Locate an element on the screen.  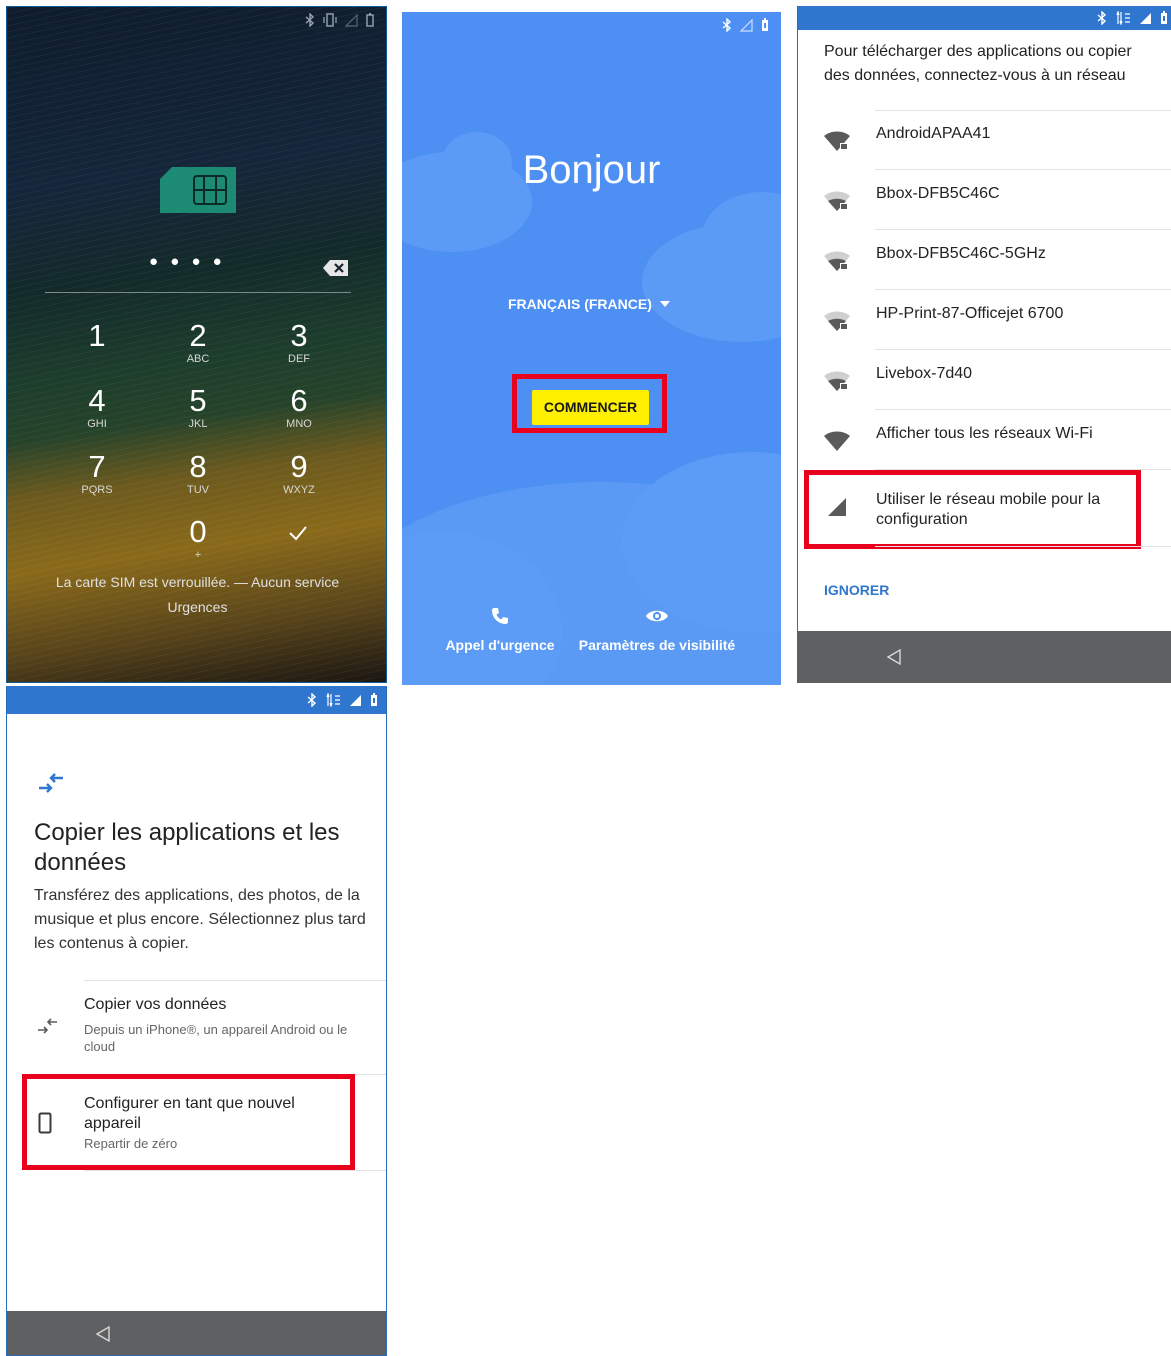
wifi-network-item: AndroidAPAA41 is located at coordinates (984, 140).